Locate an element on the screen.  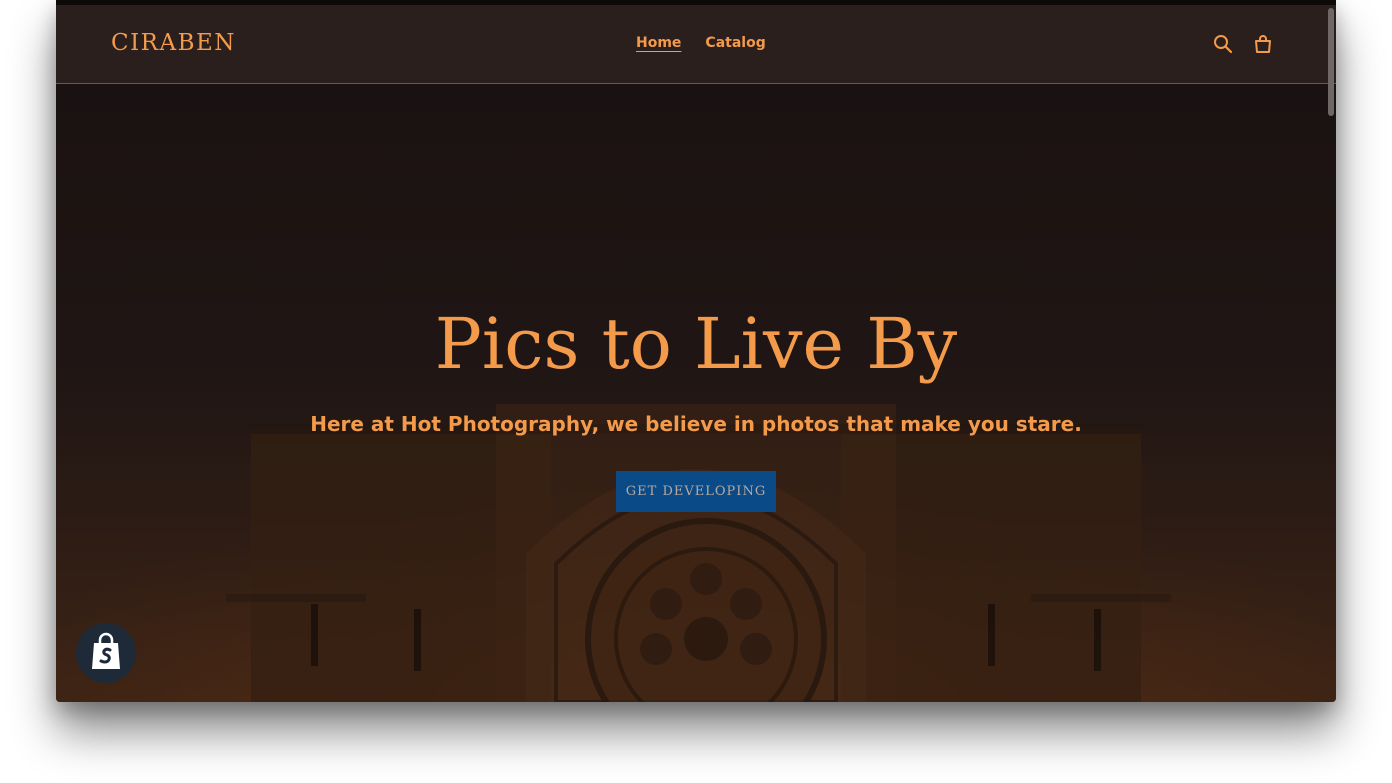
nav-link-catalog: Catalog is located at coordinates (735, 43).